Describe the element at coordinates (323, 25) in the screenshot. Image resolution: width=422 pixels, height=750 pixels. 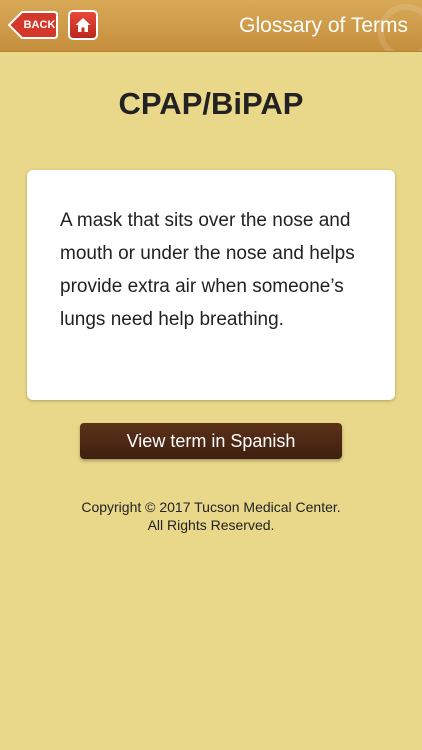
I see `header-title: Glossary of Terms` at that location.